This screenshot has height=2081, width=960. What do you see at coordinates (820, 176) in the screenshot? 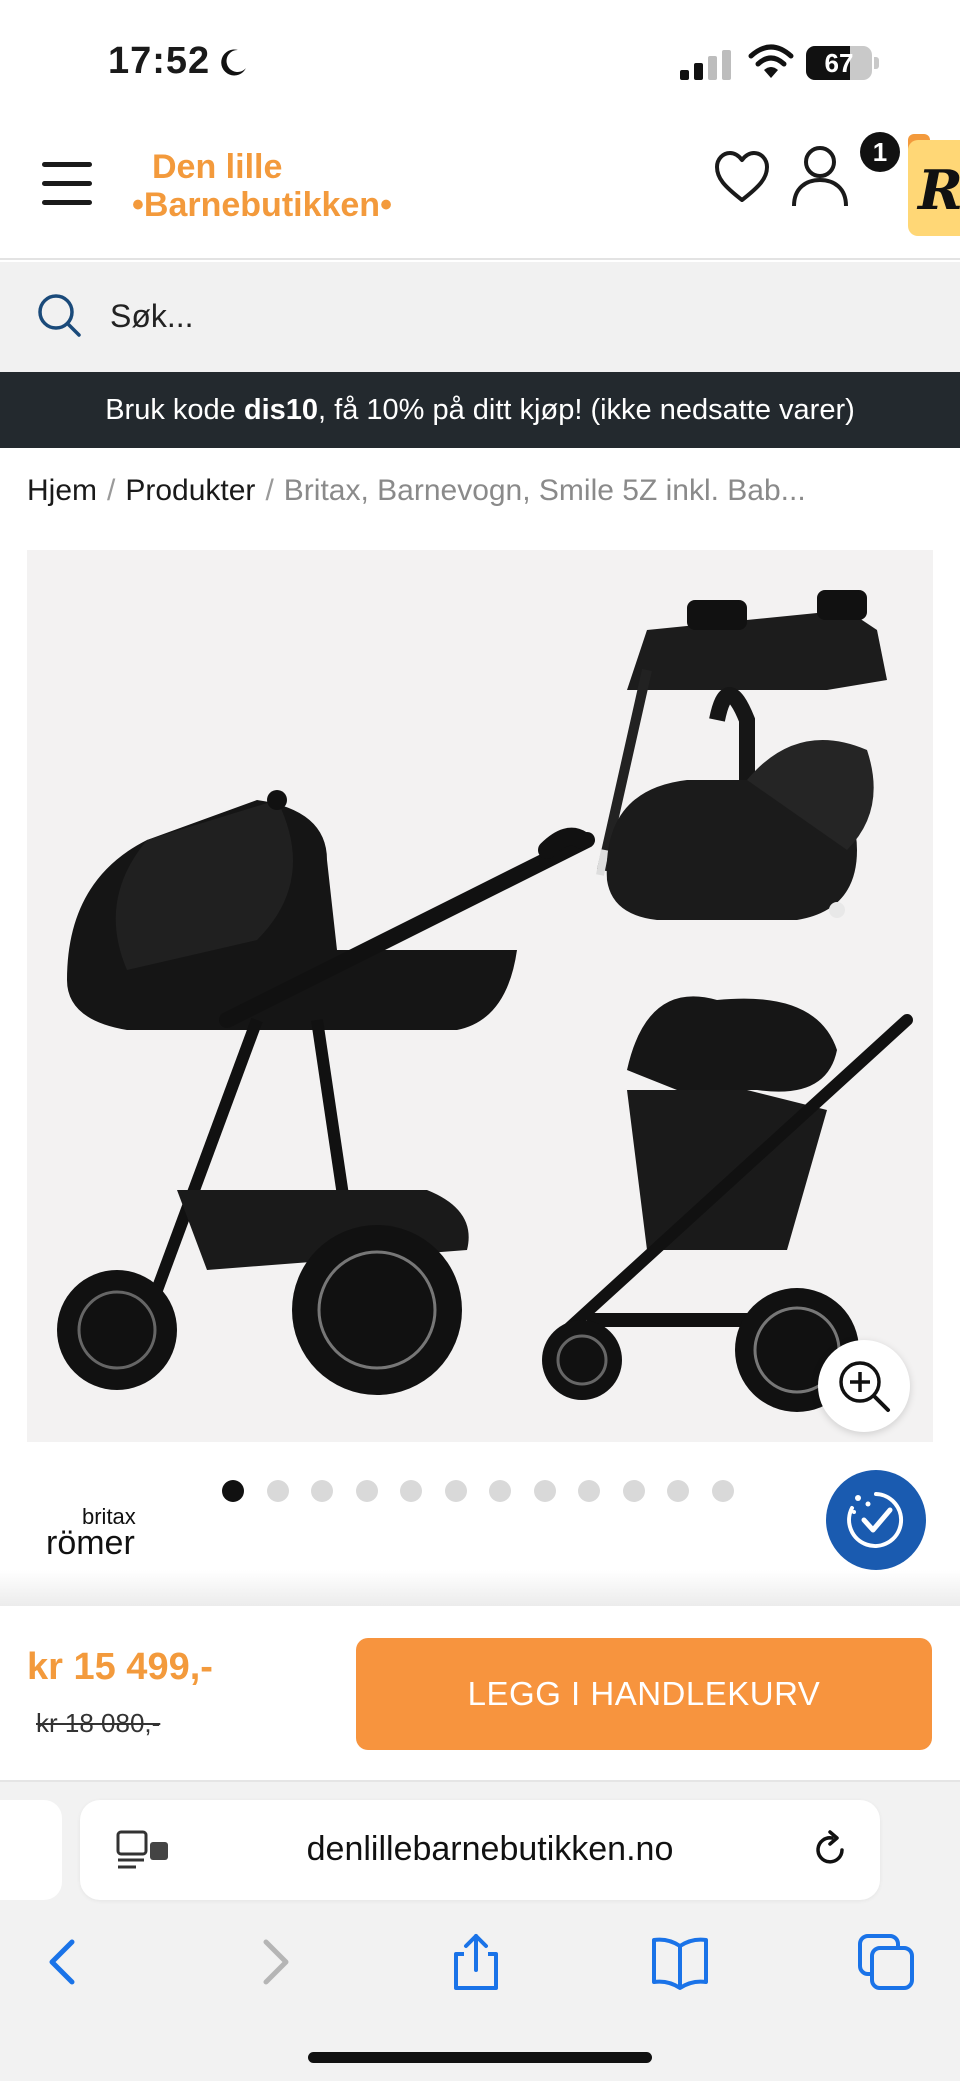
I see `user-icon` at bounding box center [820, 176].